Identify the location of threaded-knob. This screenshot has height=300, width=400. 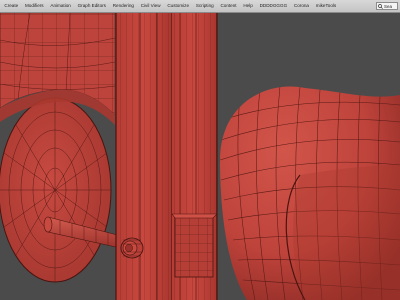
(132, 248).